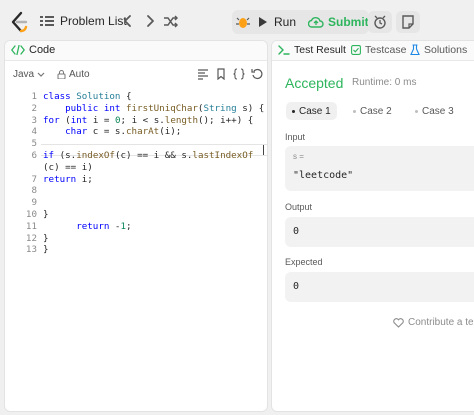  I want to click on code-token: Solution, so click(101, 96).